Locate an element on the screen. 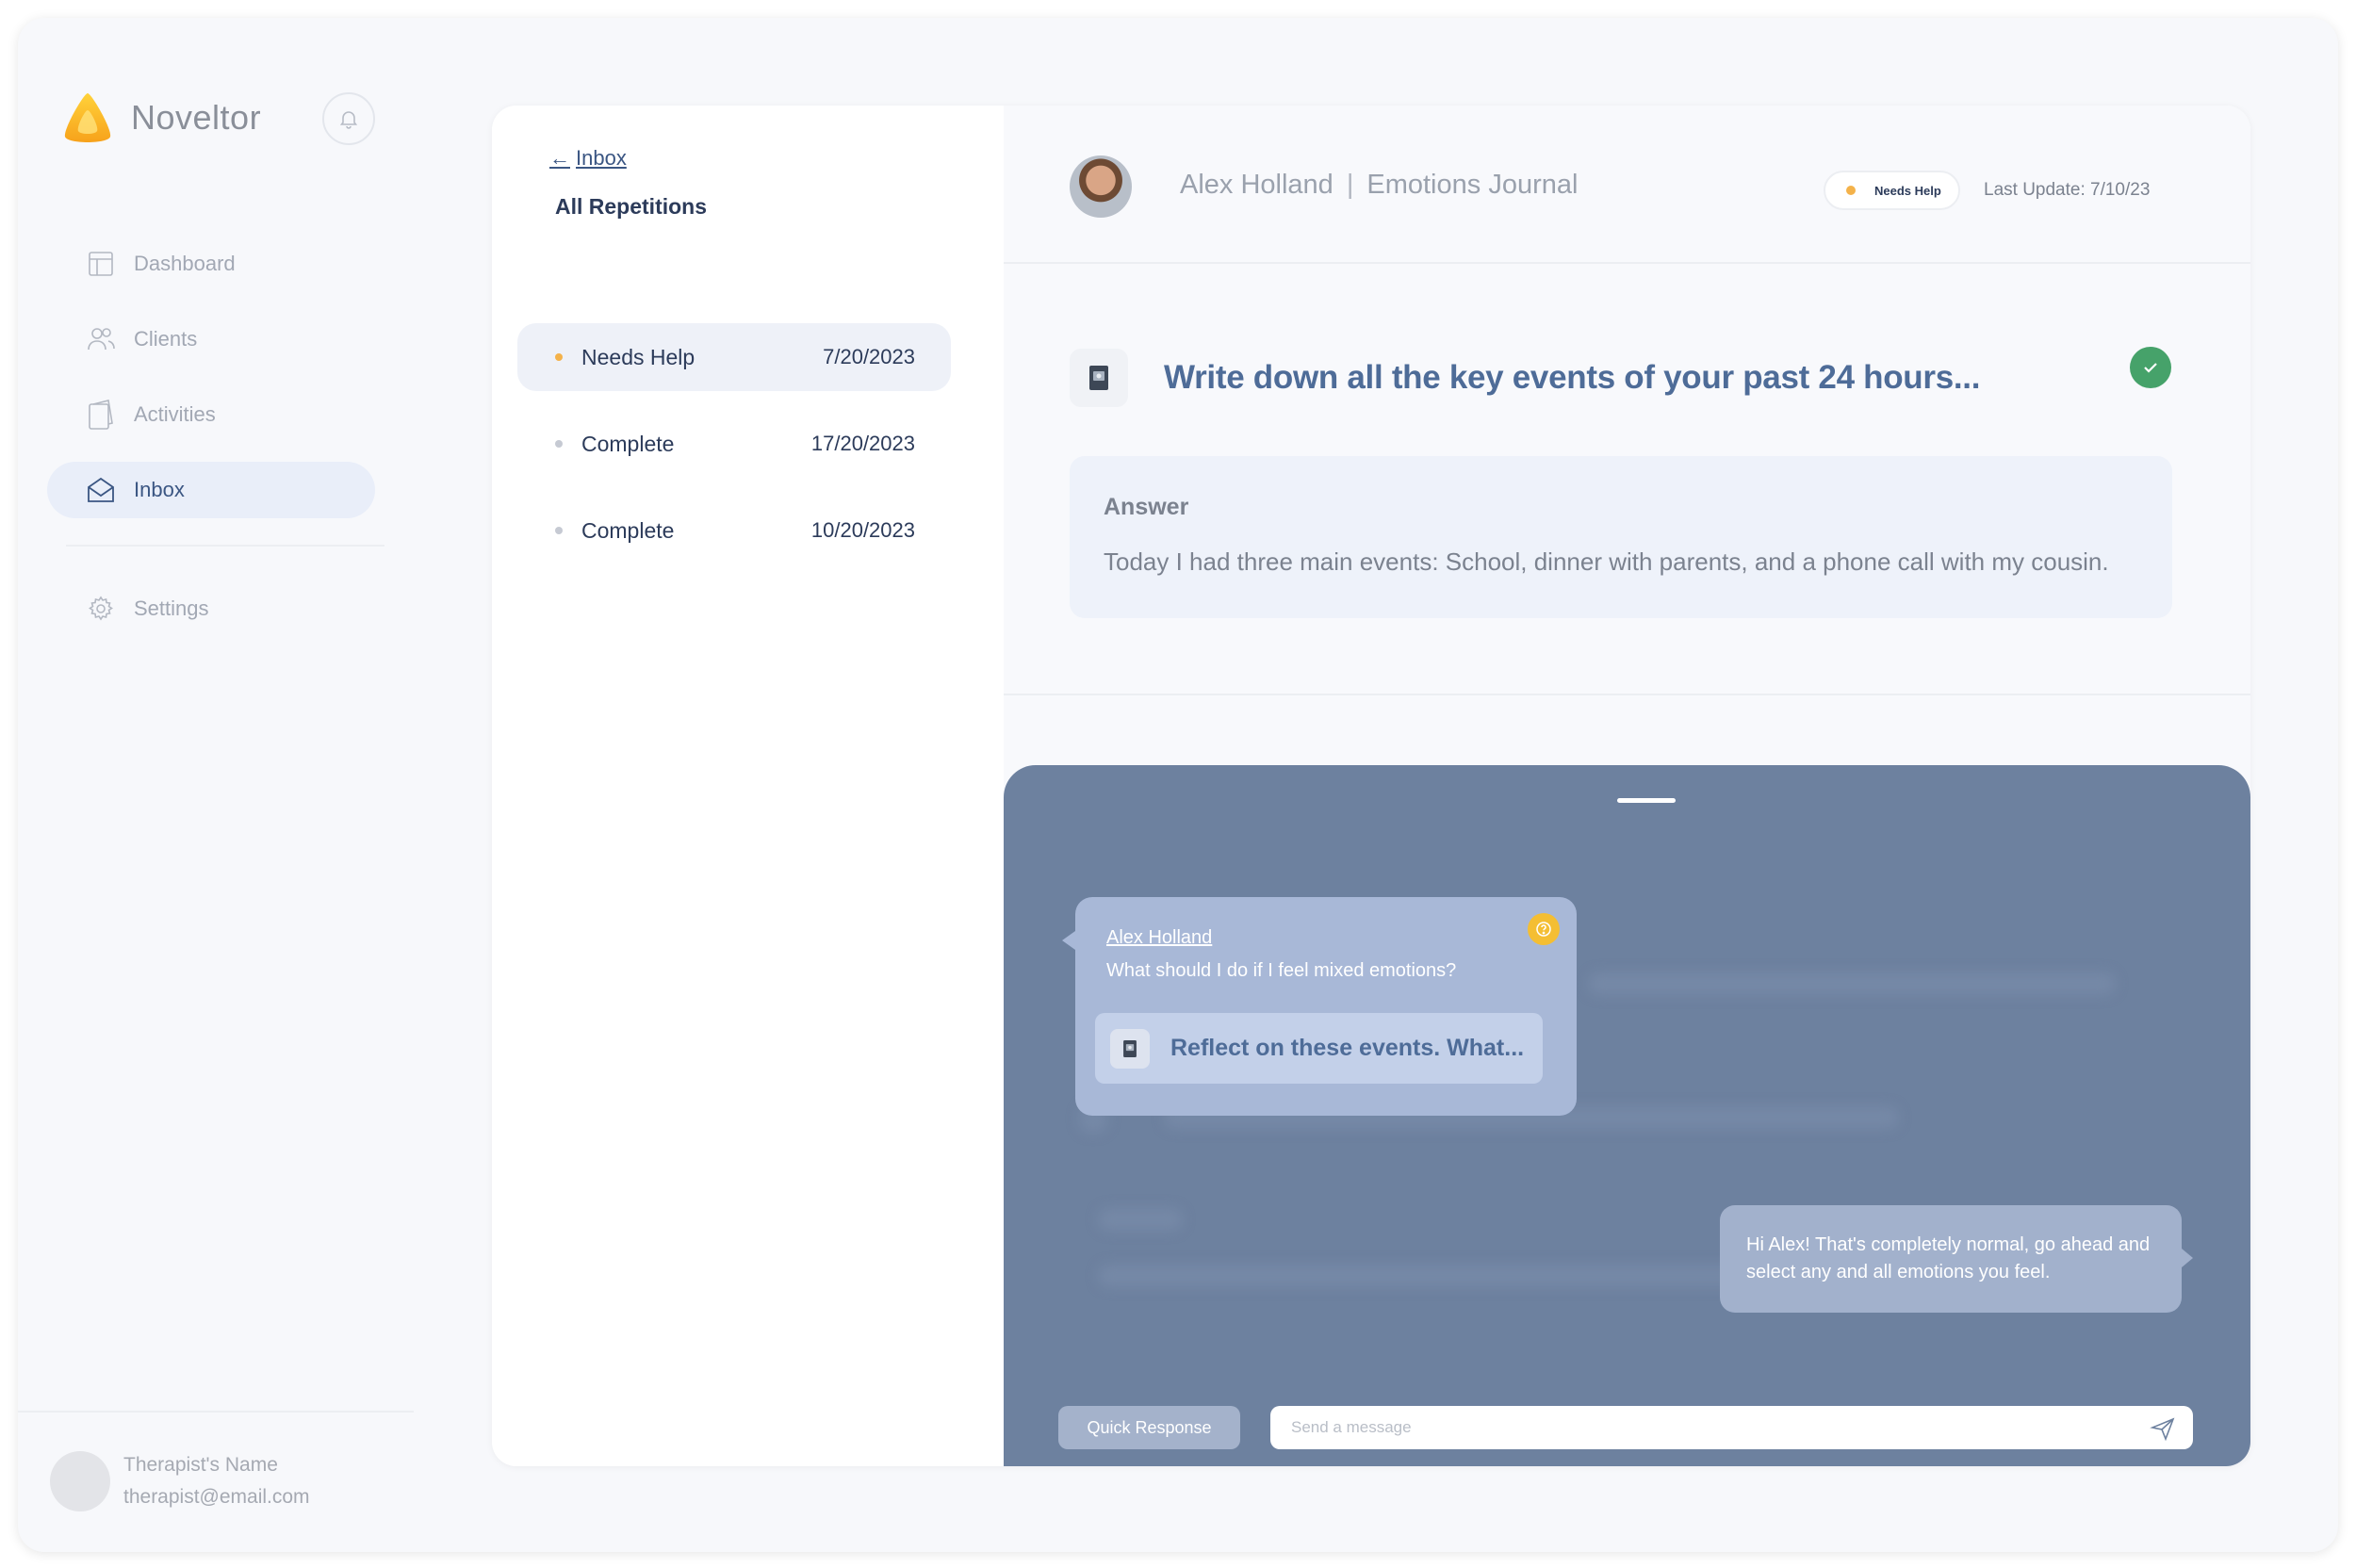 This screenshot has width=2356, height=1568. list-item: Complete 17/20/2023 is located at coordinates (734, 444).